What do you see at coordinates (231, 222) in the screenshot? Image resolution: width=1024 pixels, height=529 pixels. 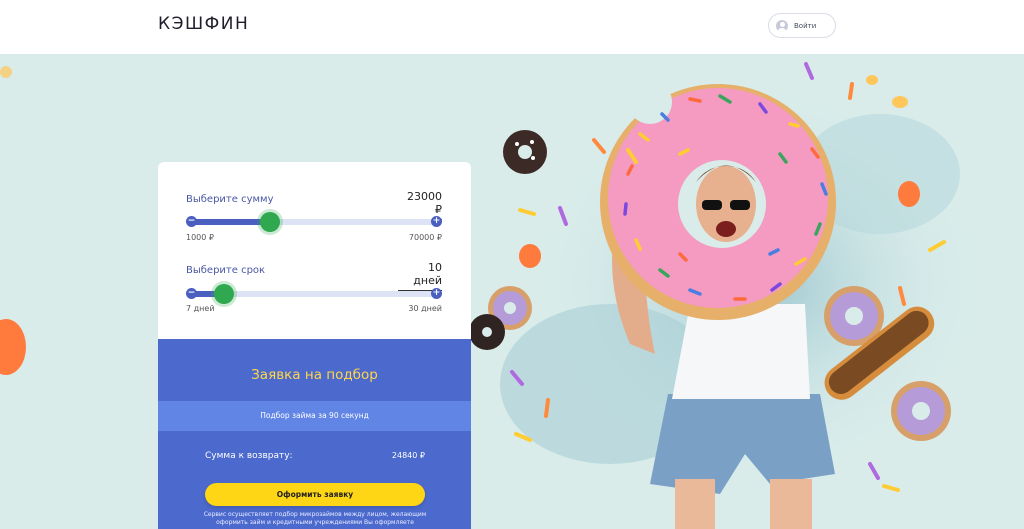 I see `amount-slider-fill` at bounding box center [231, 222].